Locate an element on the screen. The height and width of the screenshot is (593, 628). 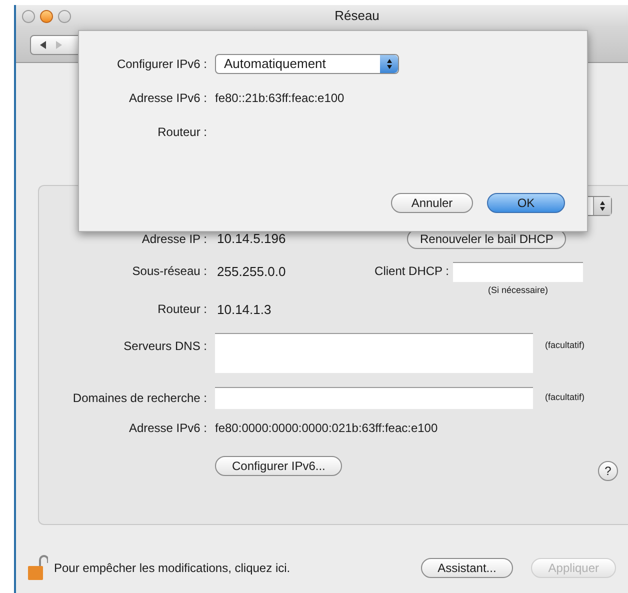
field-label: Serveurs DNS : is located at coordinates (165, 346).